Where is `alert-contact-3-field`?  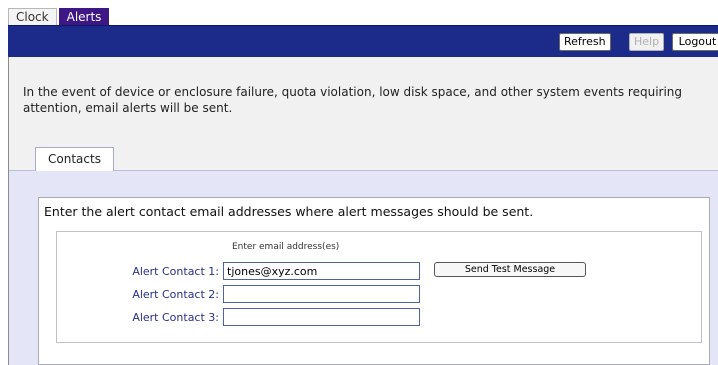
alert-contact-3-field is located at coordinates (321, 317).